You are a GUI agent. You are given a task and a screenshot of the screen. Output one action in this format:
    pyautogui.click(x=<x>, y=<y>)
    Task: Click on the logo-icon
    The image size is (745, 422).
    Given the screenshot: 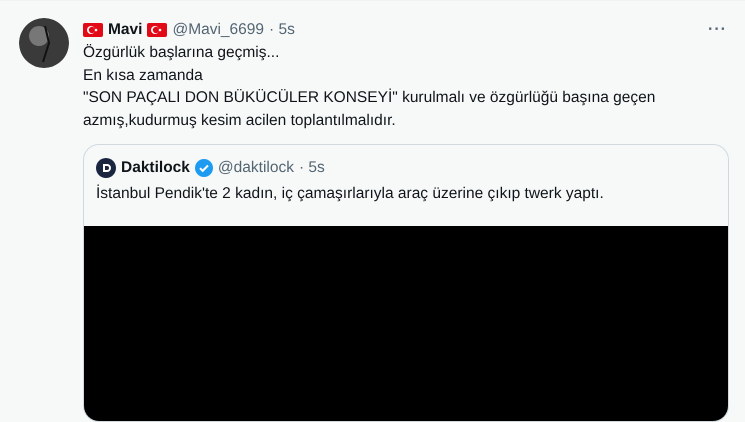 What is the action you would take?
    pyautogui.click(x=106, y=168)
    